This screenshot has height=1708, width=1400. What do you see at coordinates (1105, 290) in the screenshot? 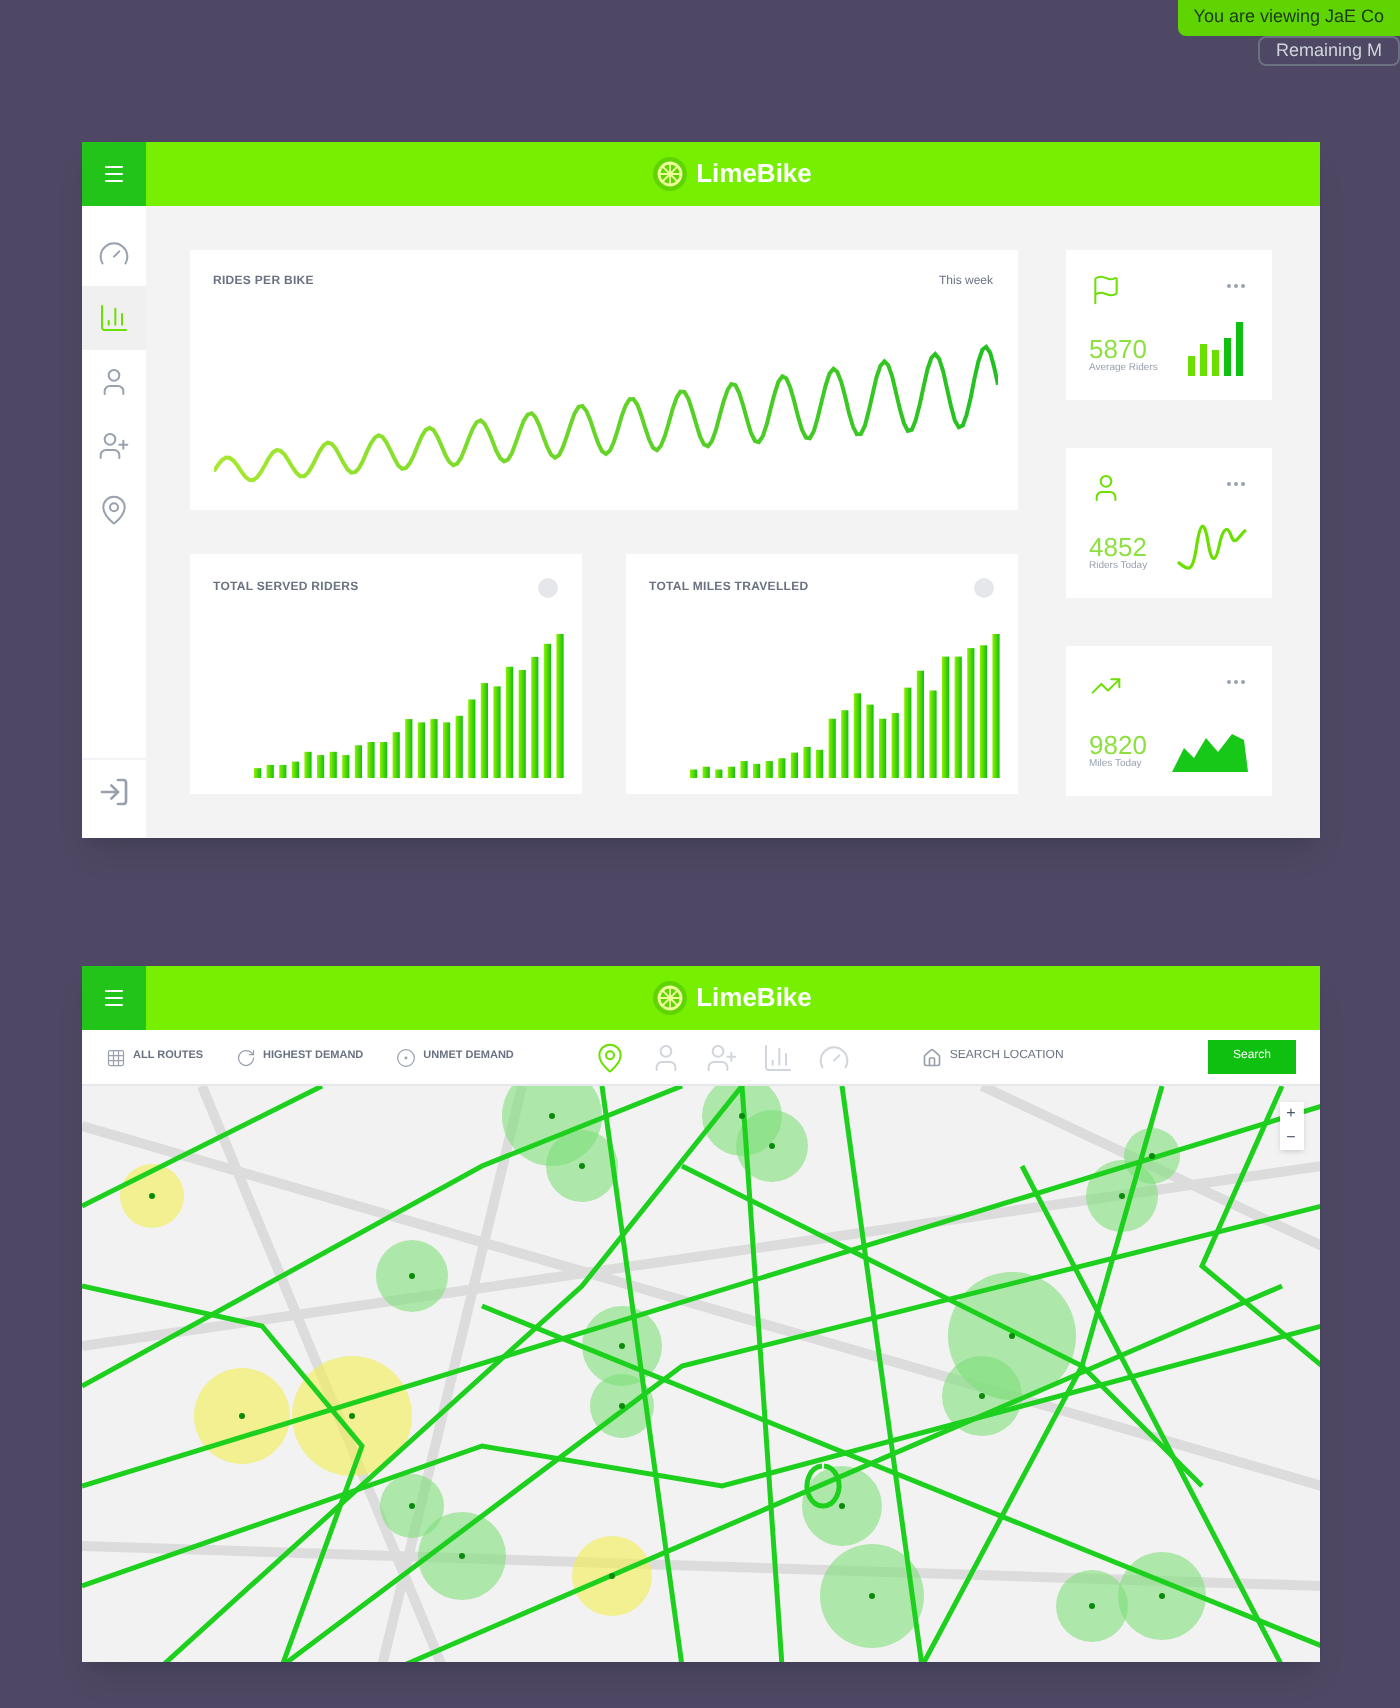
I see `flag-icon` at bounding box center [1105, 290].